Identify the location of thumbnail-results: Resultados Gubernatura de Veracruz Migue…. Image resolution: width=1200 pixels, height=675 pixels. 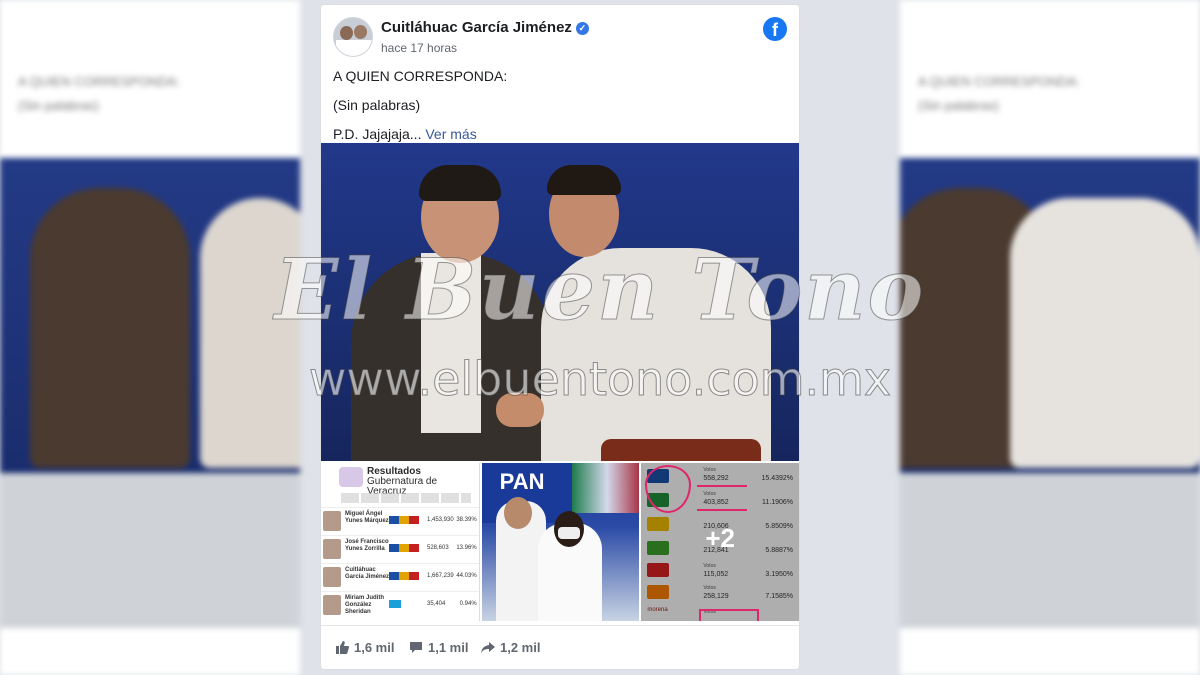
(400, 542).